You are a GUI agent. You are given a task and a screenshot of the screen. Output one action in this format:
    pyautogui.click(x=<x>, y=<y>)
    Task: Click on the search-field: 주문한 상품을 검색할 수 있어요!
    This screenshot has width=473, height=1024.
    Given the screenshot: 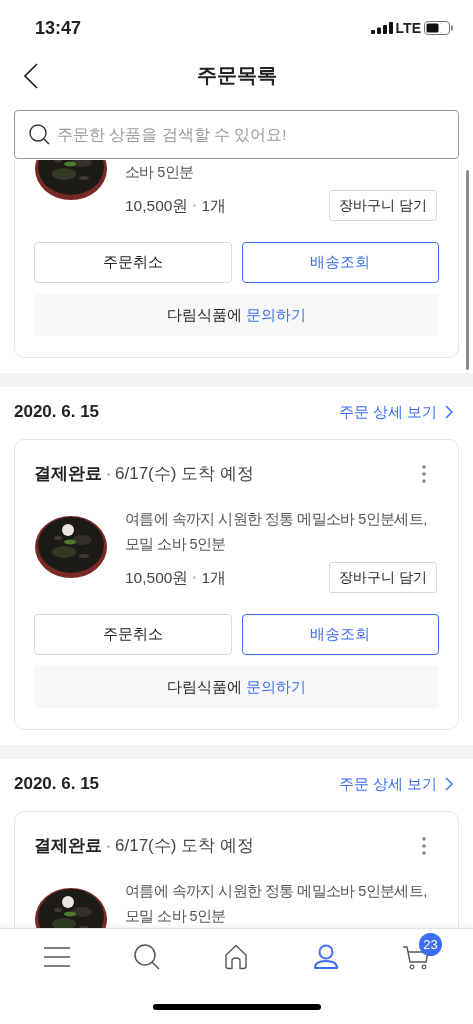 What is the action you would take?
    pyautogui.click(x=236, y=134)
    